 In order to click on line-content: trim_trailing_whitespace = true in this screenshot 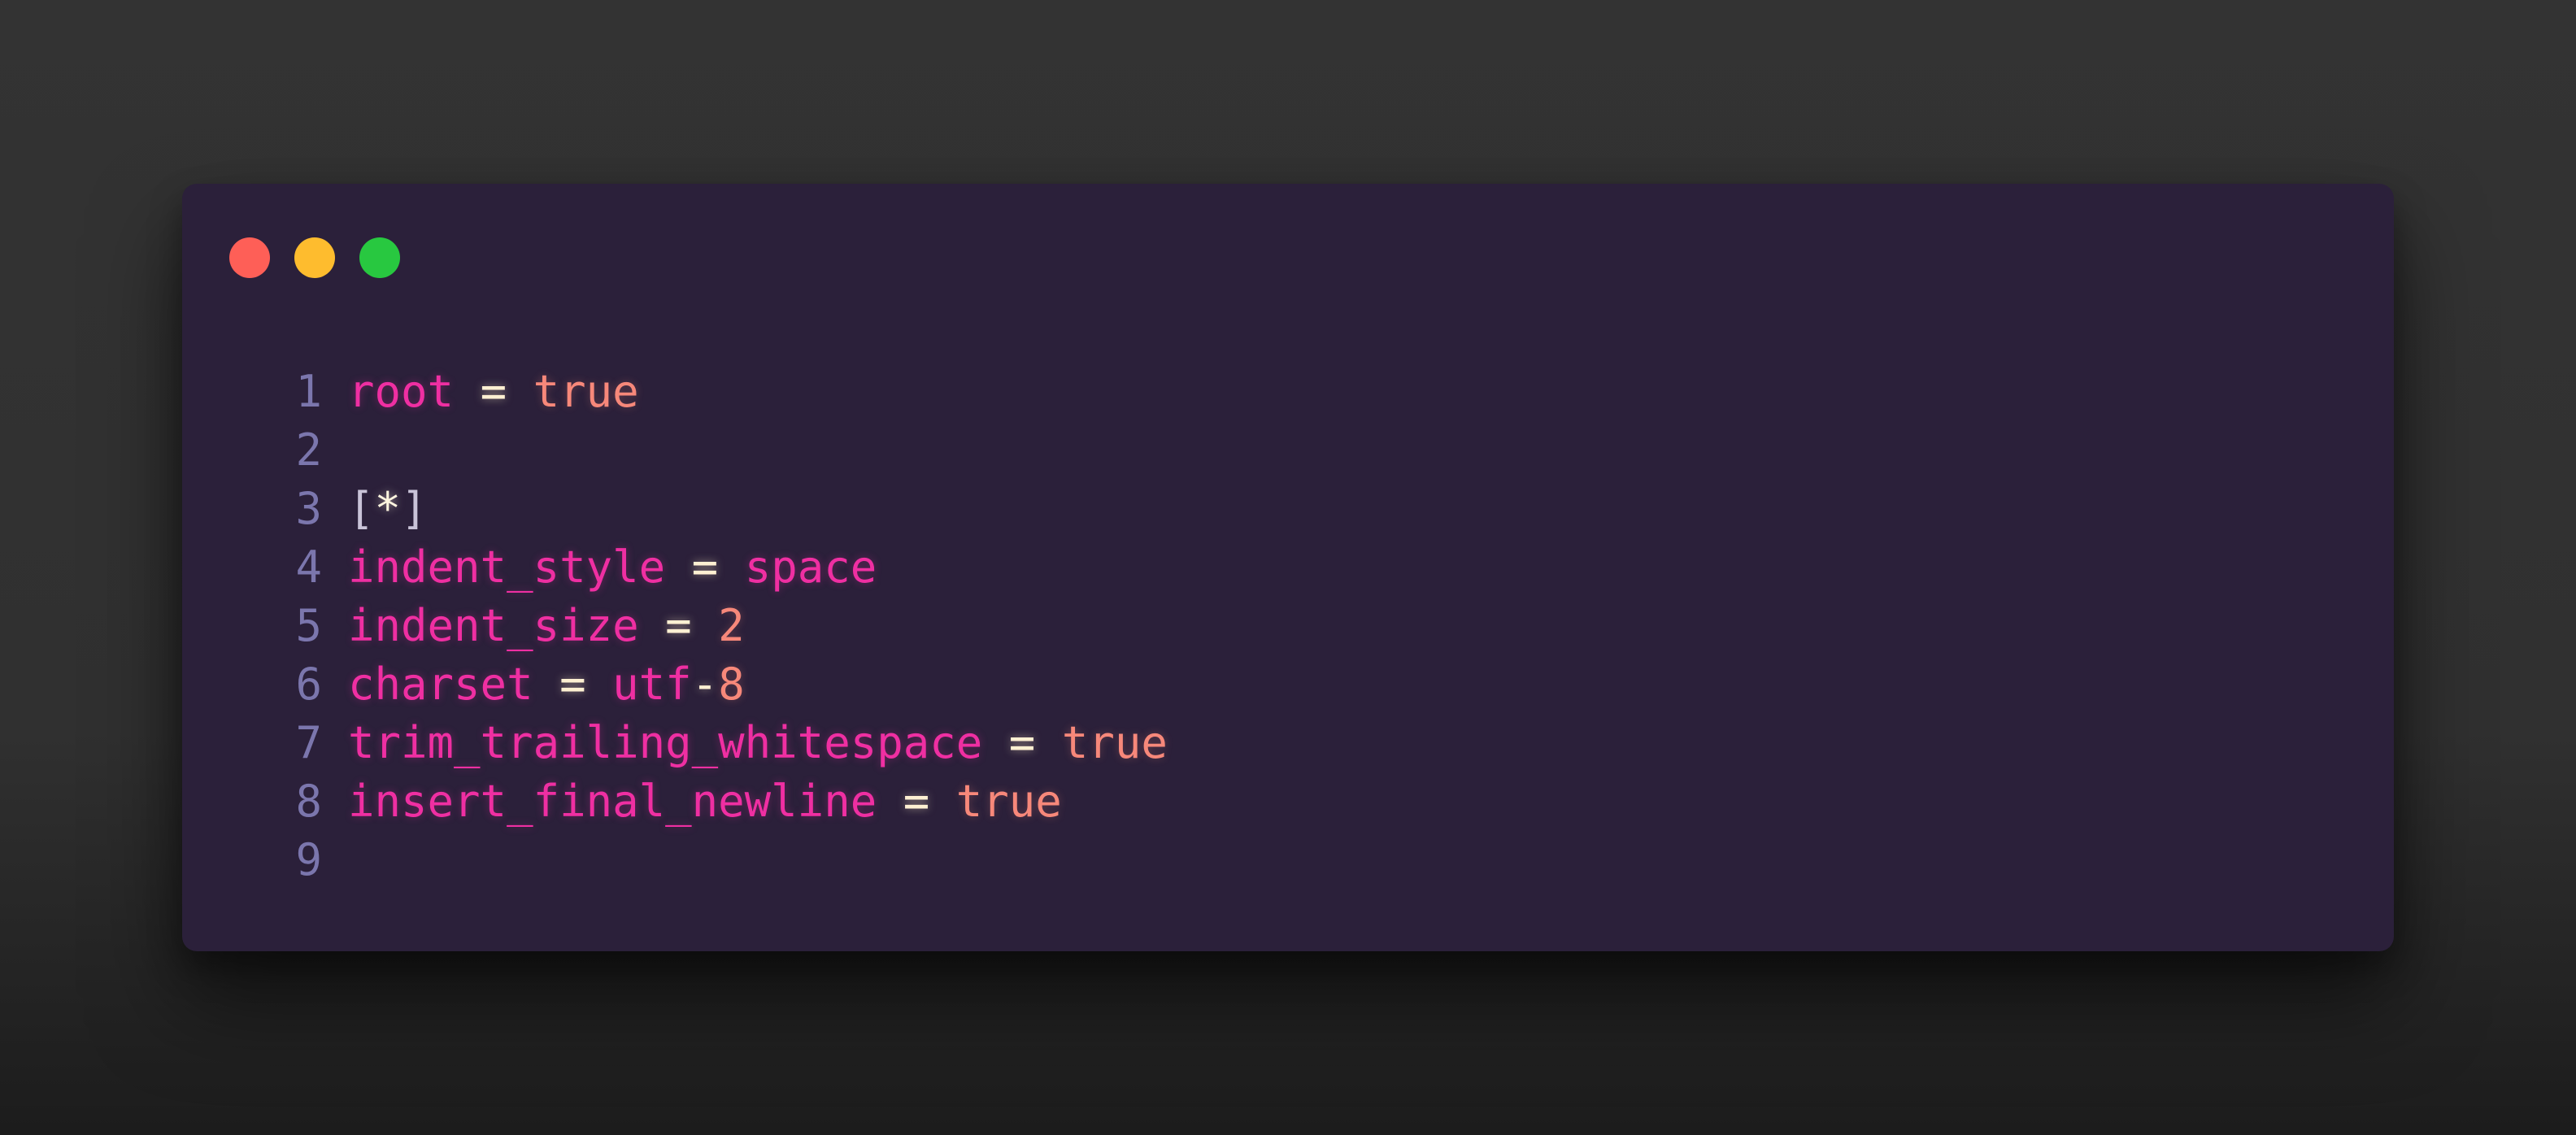, I will do `click(758, 743)`.